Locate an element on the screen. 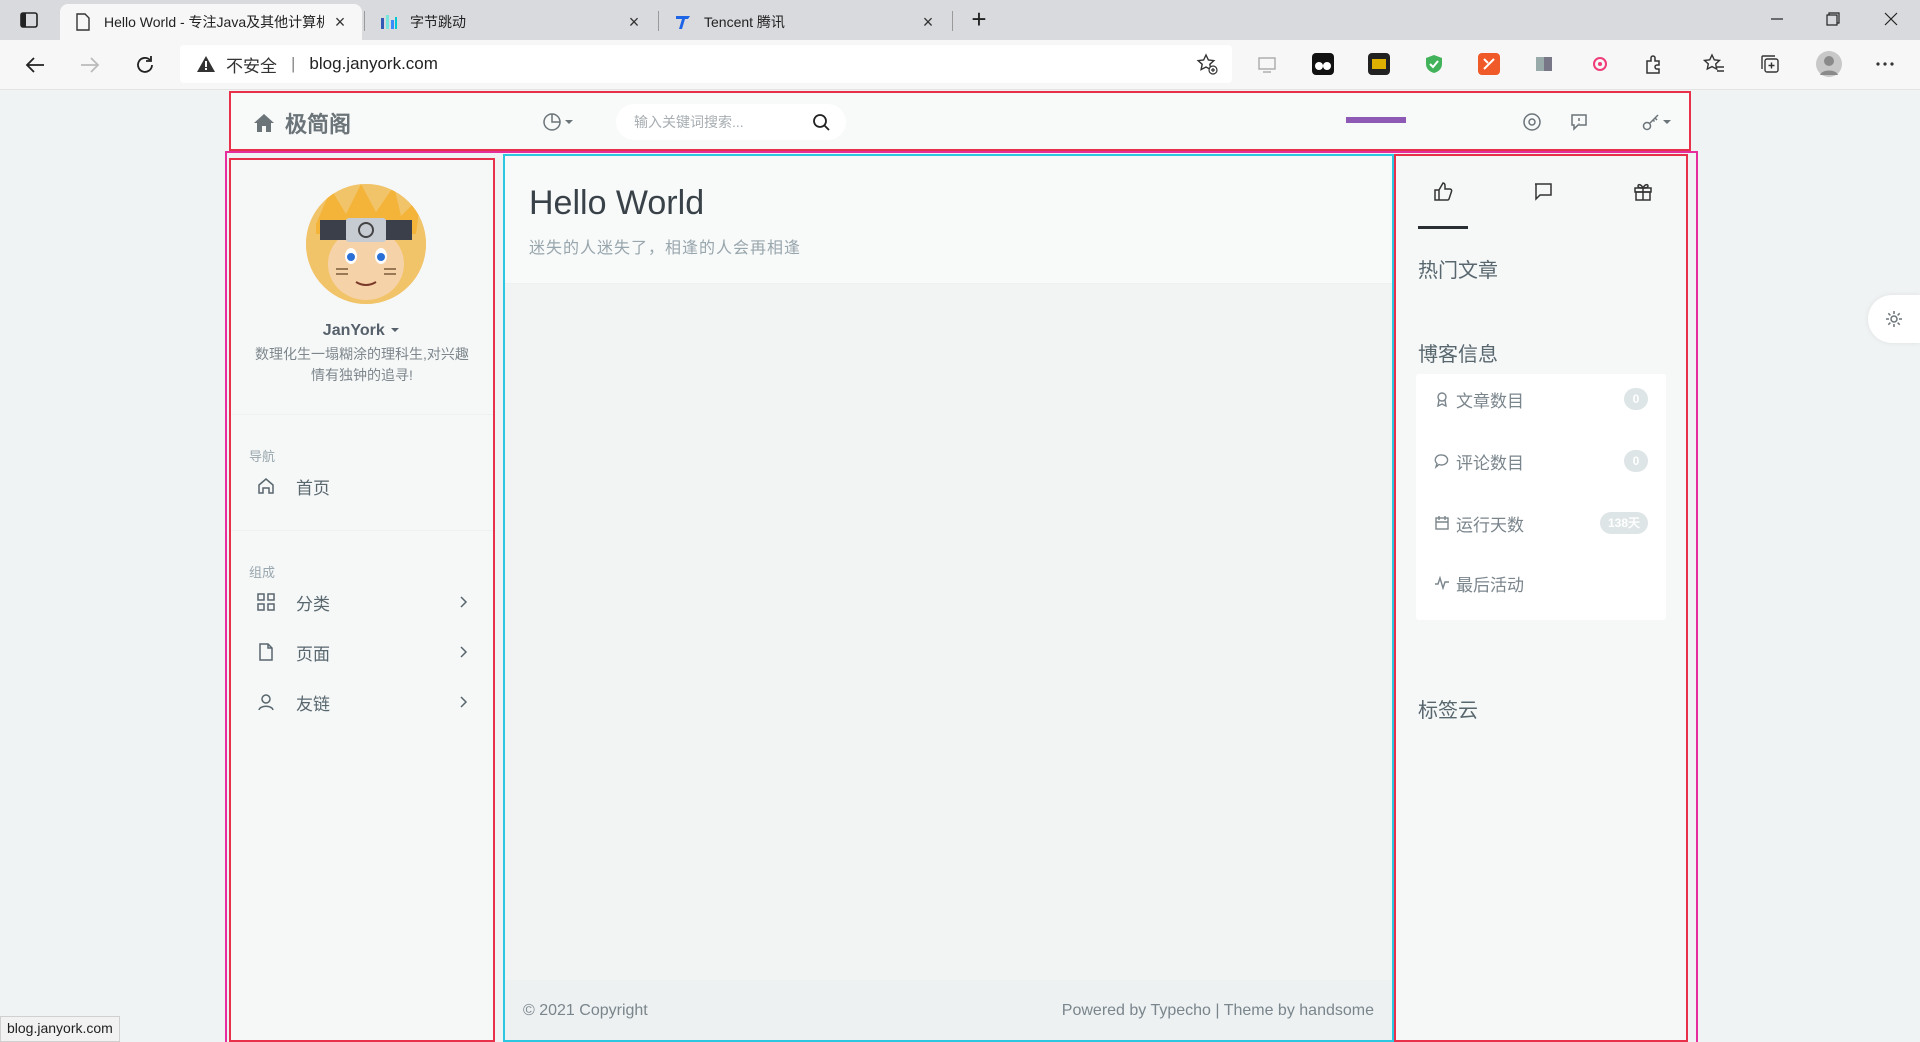  blog-info-card: 文章数目 0 评论数目 0 运行天数 138天 最后活动 is located at coordinates (1541, 497).